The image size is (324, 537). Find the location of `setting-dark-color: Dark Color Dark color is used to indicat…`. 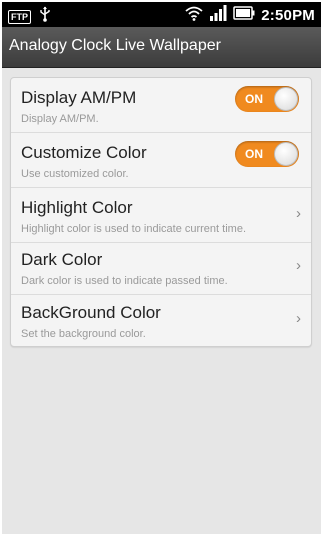

setting-dark-color: Dark Color Dark color is used to indicat… is located at coordinates (161, 267).